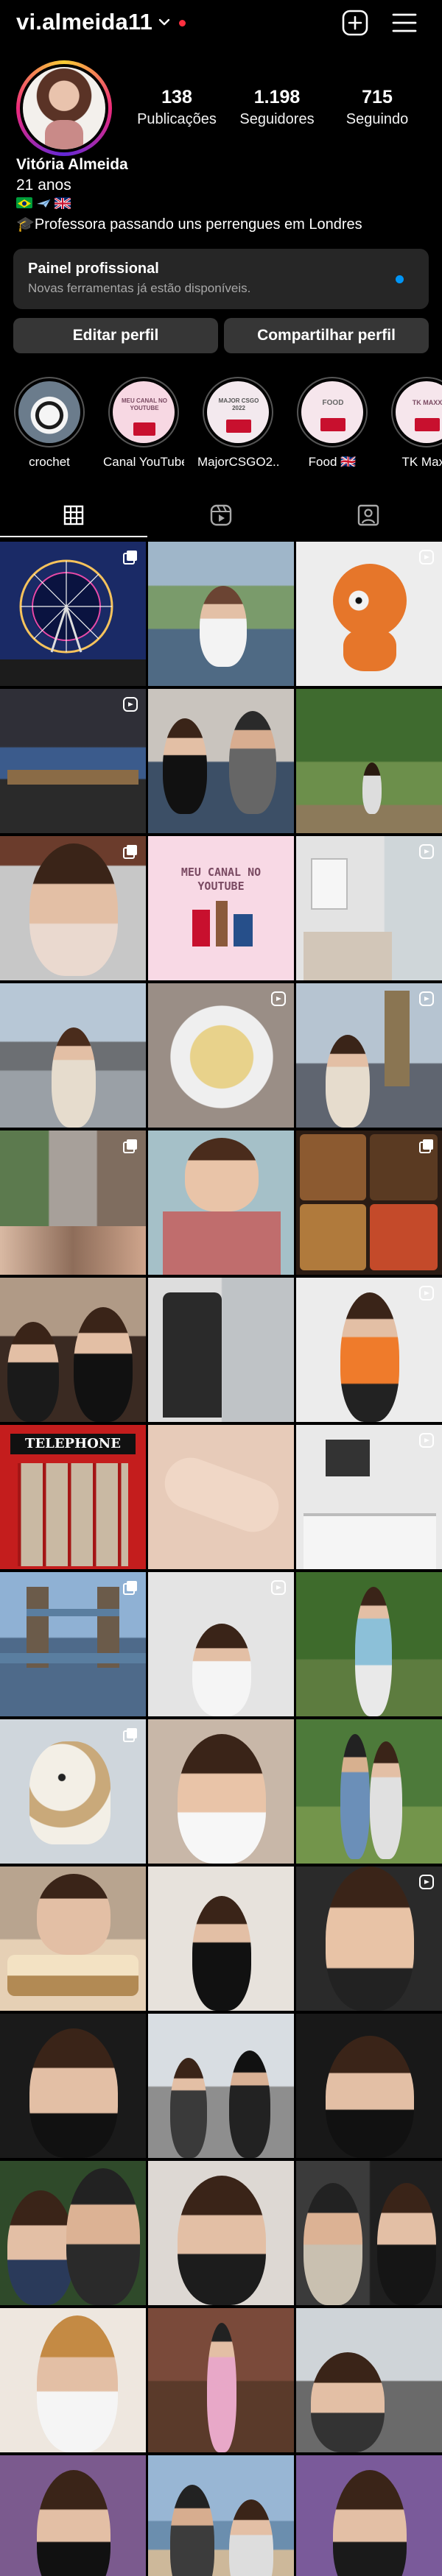  What do you see at coordinates (50, 424) in the screenshot?
I see `highlight-crochet: crochet` at bounding box center [50, 424].